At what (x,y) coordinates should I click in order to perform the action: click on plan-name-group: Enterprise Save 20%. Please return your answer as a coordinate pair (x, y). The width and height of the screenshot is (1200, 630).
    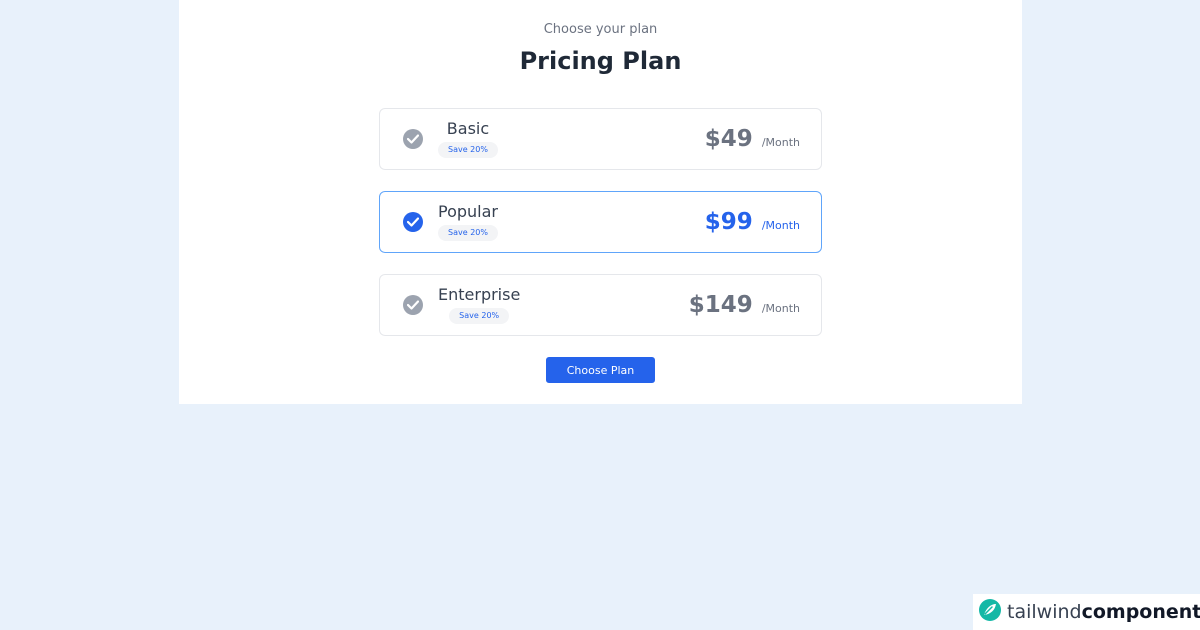
    Looking at the image, I should click on (479, 304).